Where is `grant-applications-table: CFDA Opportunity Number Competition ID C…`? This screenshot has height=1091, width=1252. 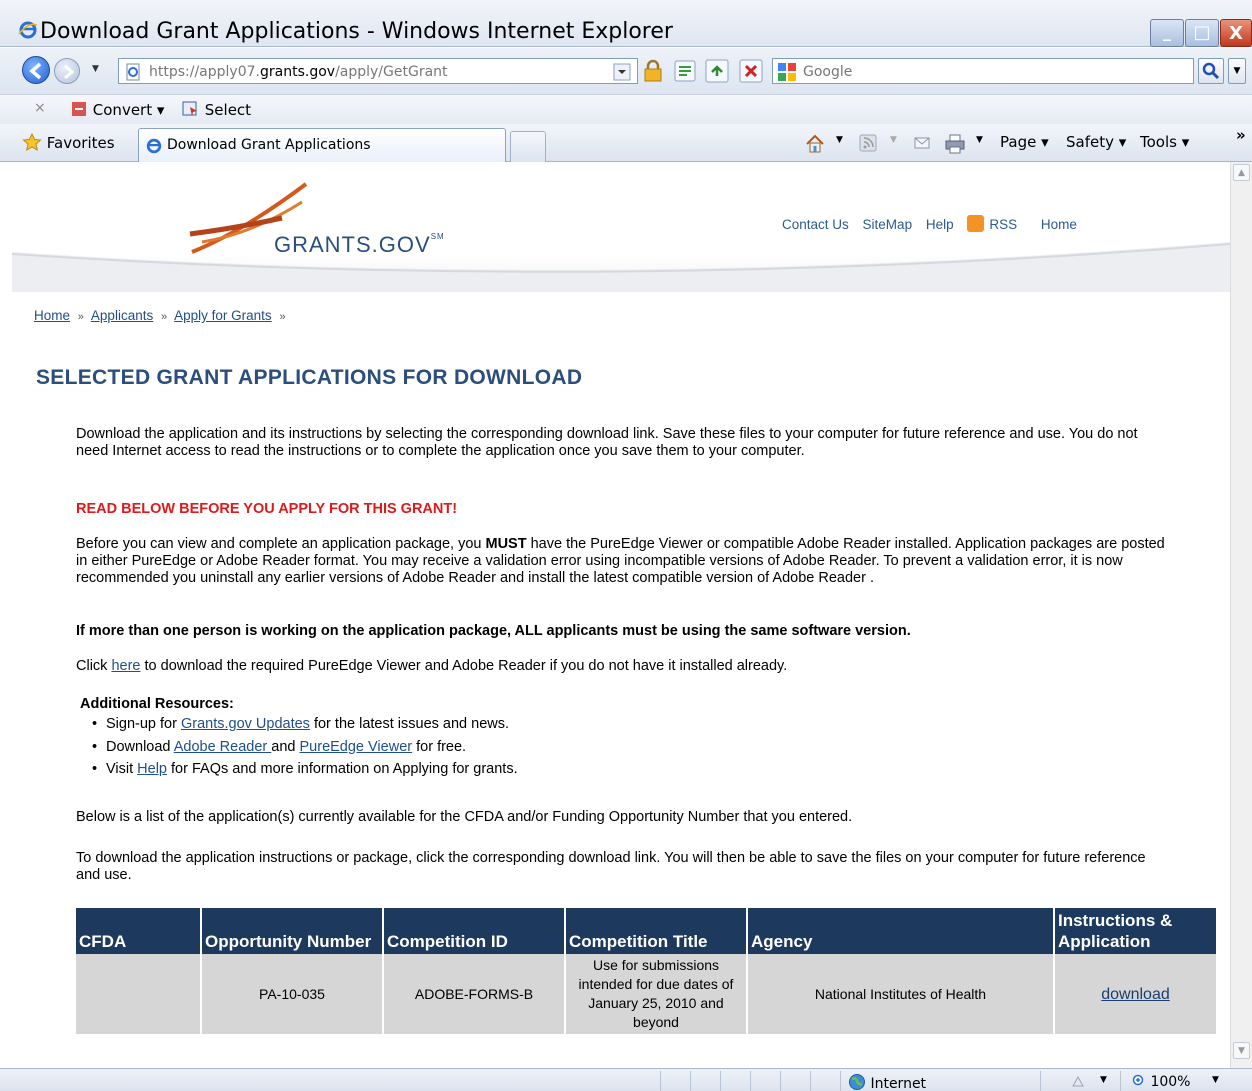 grant-applications-table: CFDA Opportunity Number Competition ID C… is located at coordinates (646, 971).